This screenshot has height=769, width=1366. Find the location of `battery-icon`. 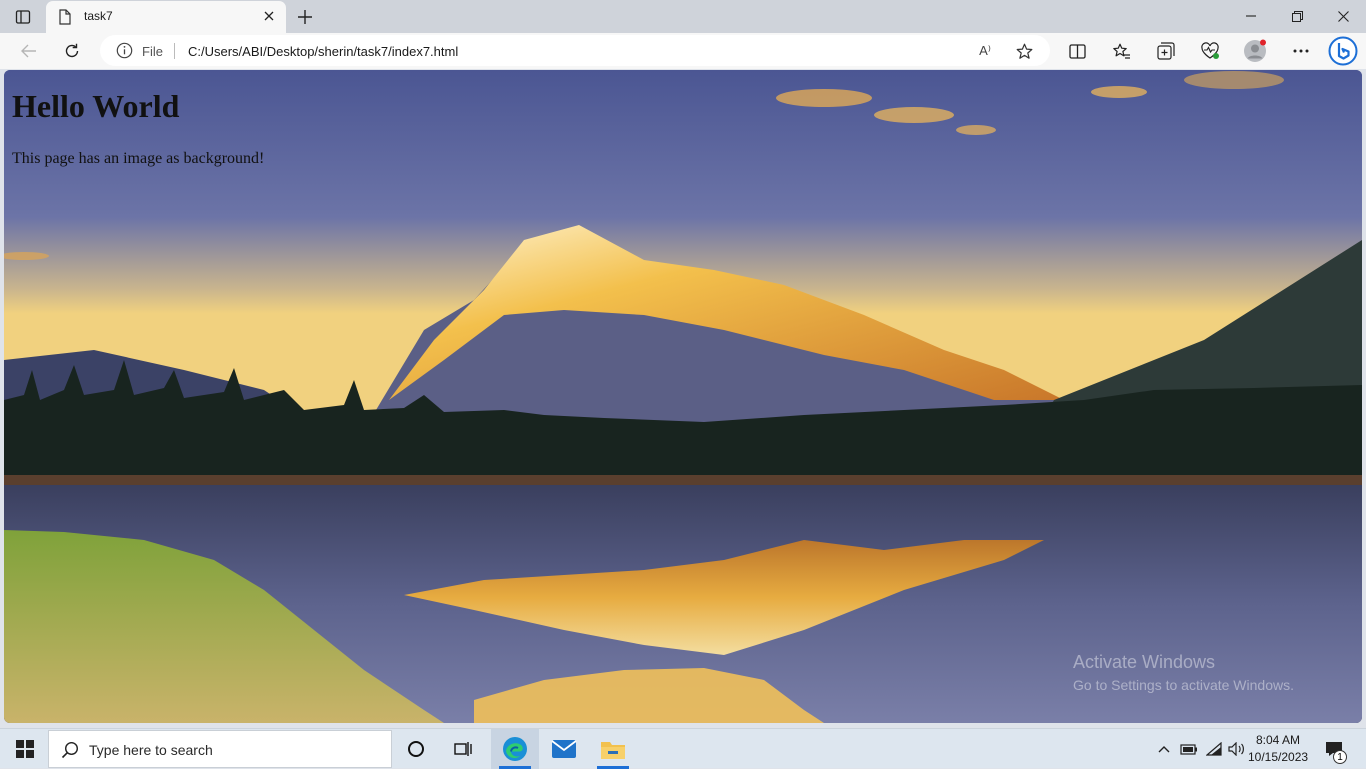

battery-icon is located at coordinates (1188, 749).